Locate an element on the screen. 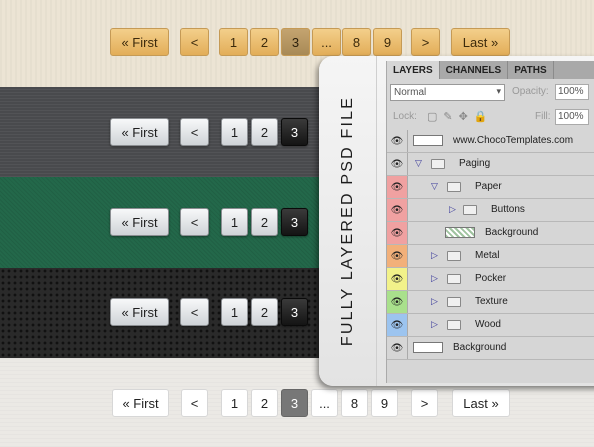 The height and width of the screenshot is (447, 594). layer-row: 👁 ▷ Buttons is located at coordinates (490, 210).